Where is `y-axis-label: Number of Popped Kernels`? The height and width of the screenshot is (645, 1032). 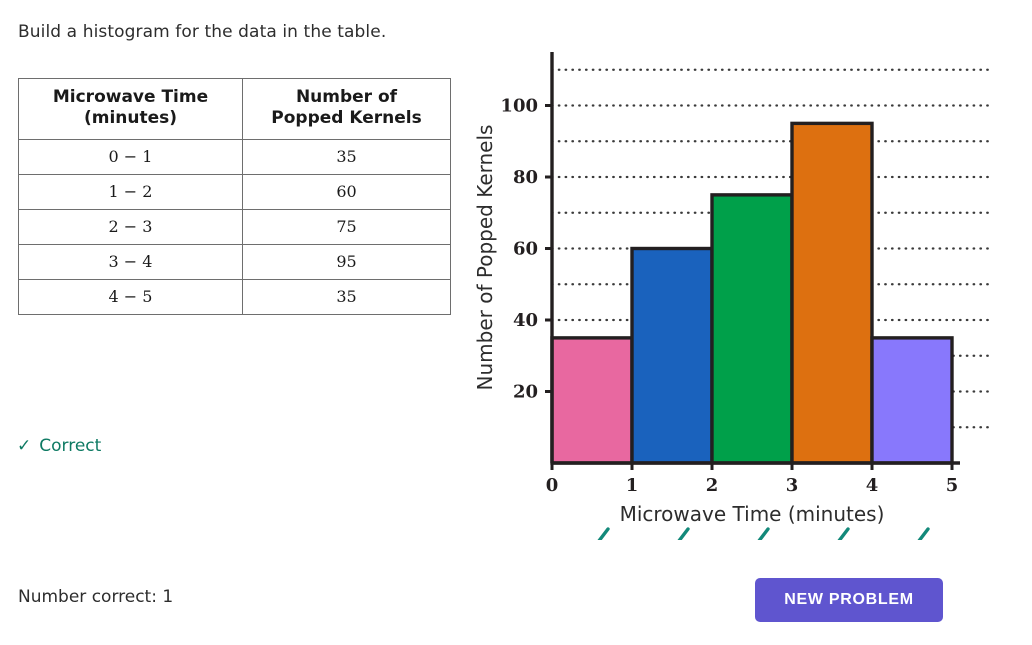
y-axis-label: Number of Popped Kernels is located at coordinates (485, 258).